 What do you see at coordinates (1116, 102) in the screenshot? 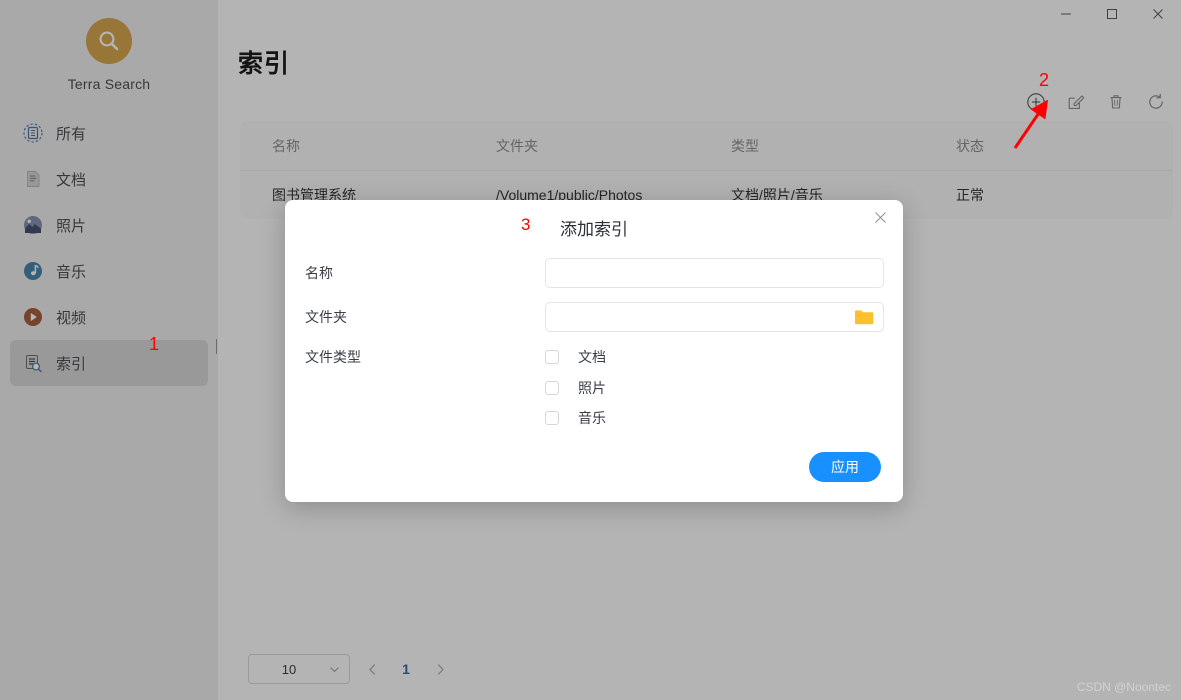
I see `delete-index-button` at bounding box center [1116, 102].